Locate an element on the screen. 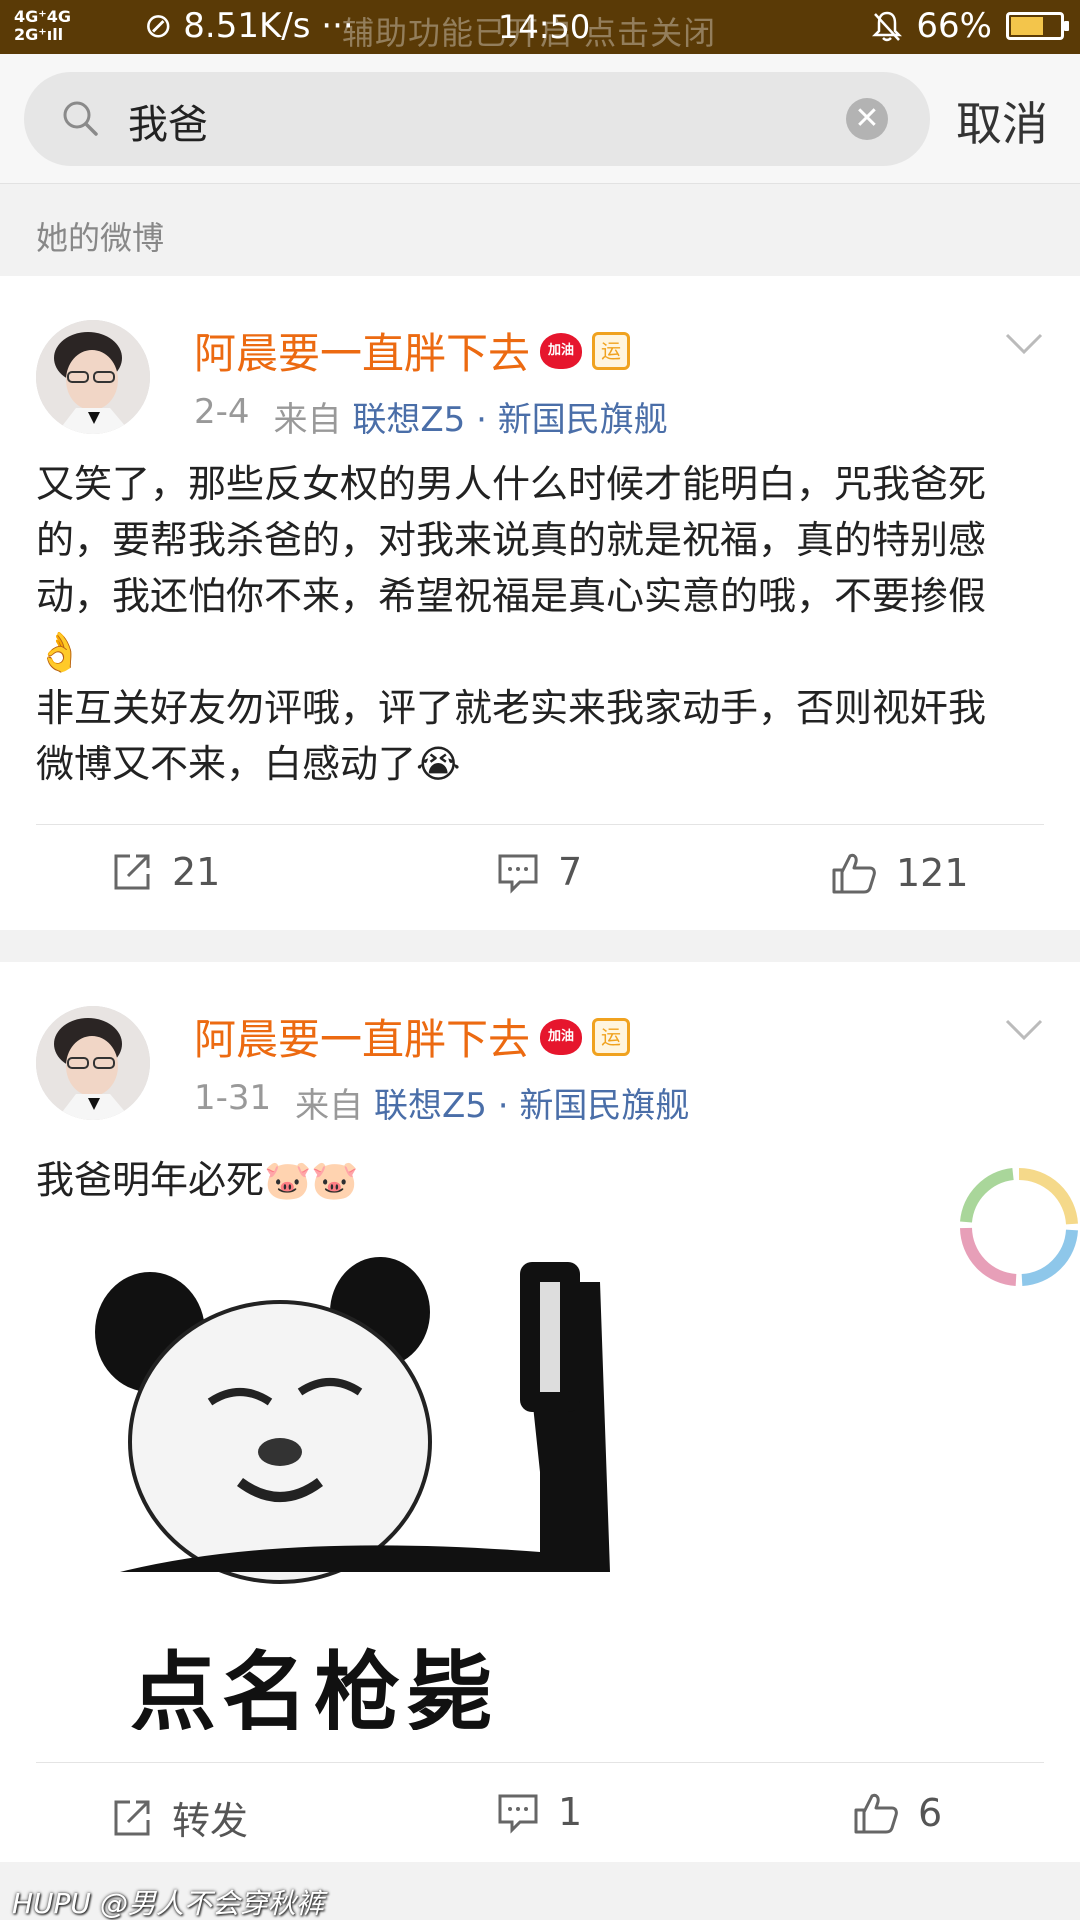 This screenshot has height=1920, width=1080. status-left: 4G⁺4G 2G⁺ıll ⊘ 8.51K/s ··· is located at coordinates (184, 26).